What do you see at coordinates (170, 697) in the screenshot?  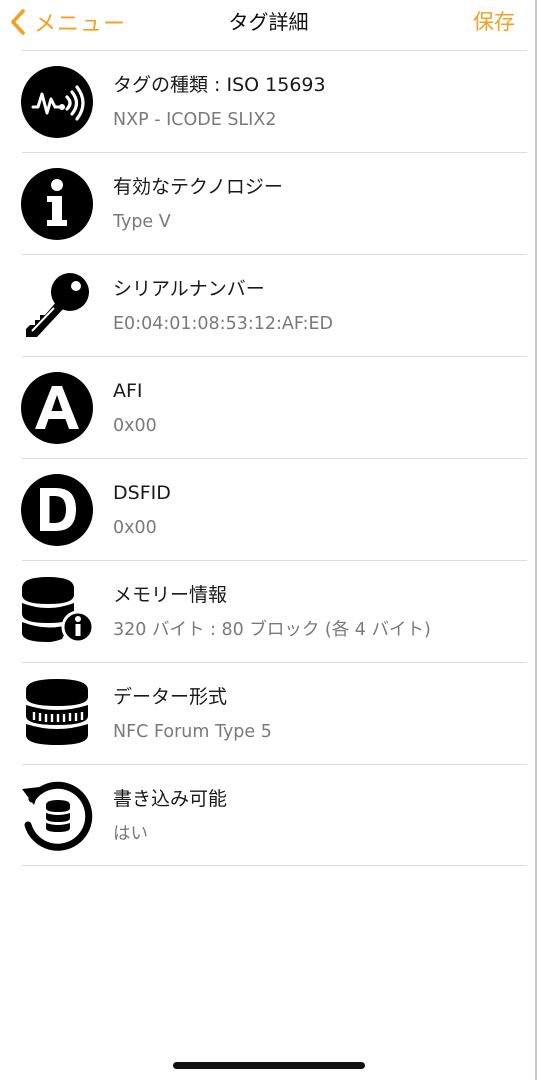 I see `data-format-label: データー形式` at bounding box center [170, 697].